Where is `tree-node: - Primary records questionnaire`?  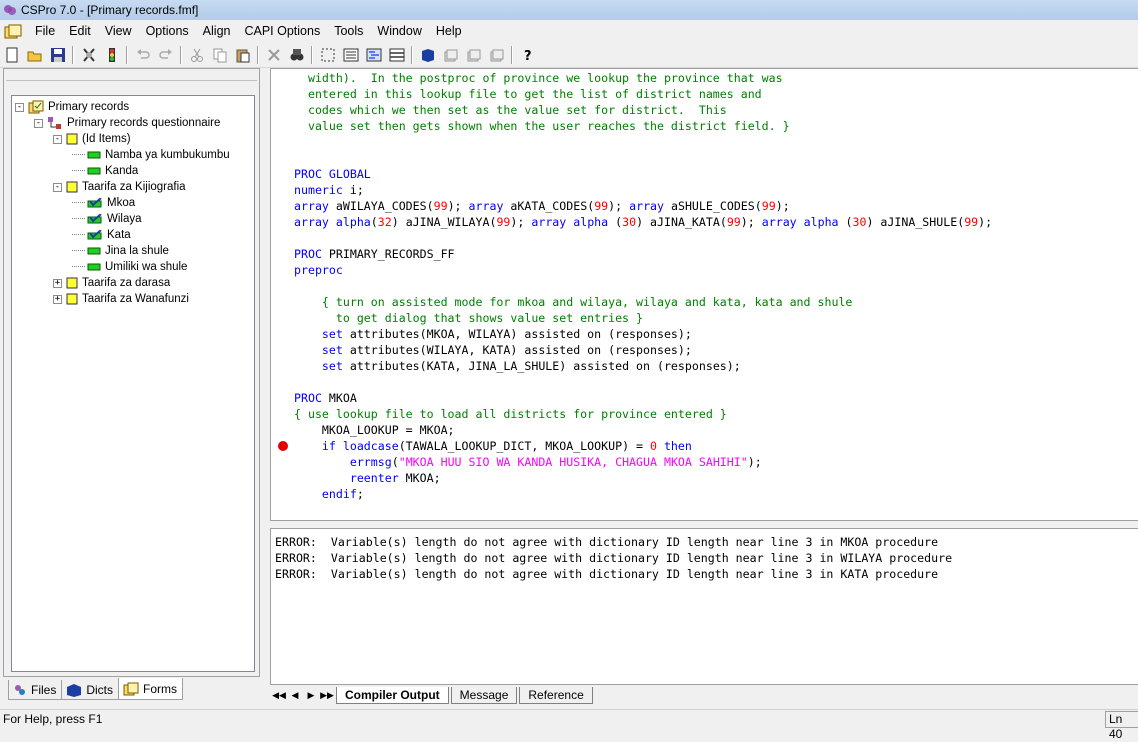
tree-node: - Primary records questionnaire is located at coordinates (127, 123).